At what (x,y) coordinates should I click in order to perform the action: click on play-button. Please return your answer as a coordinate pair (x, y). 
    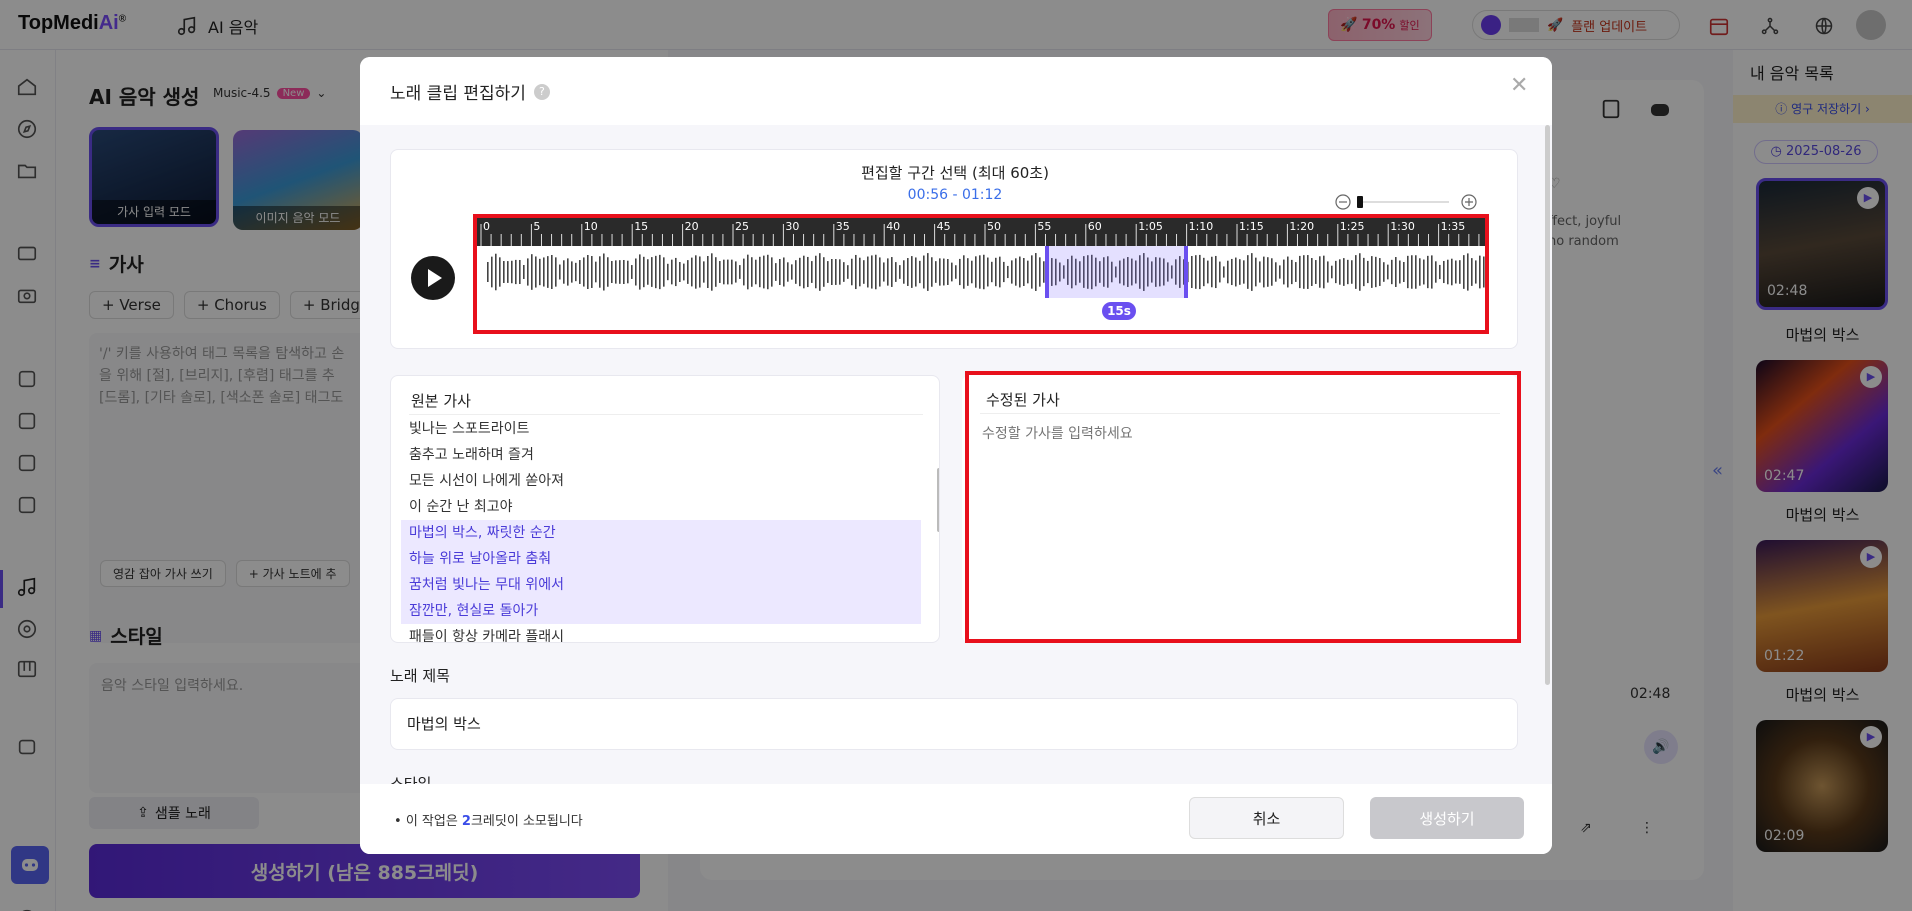
    Looking at the image, I should click on (433, 278).